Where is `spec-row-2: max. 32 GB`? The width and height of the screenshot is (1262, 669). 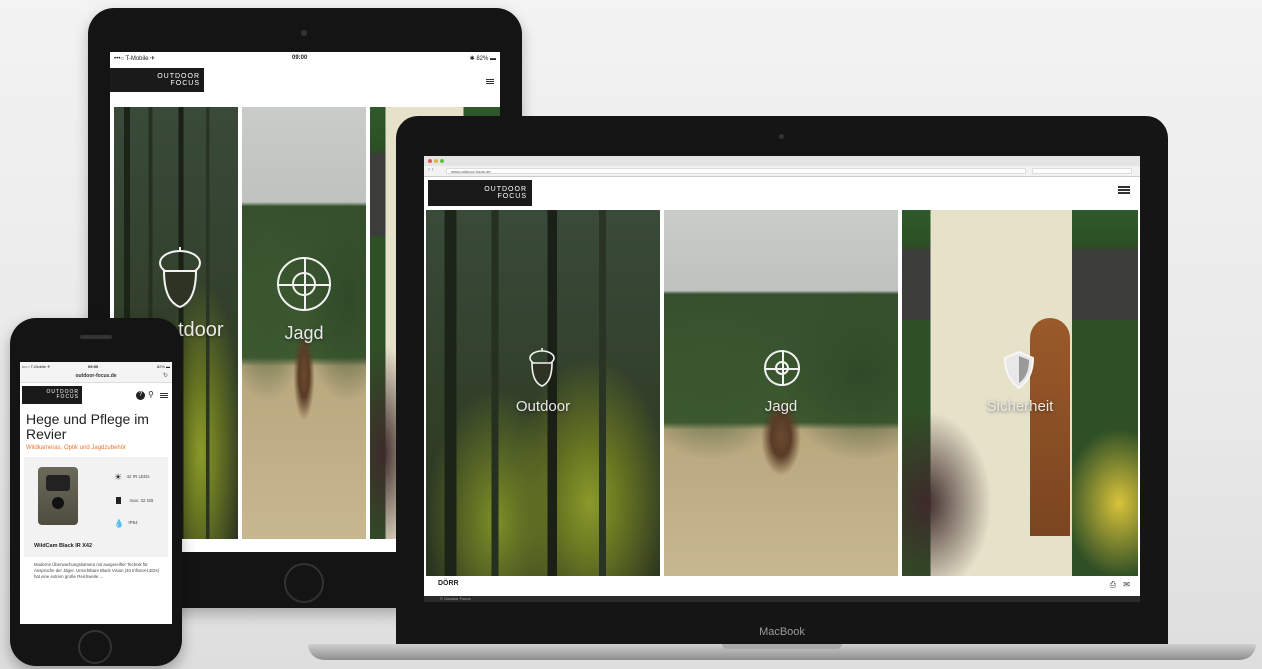 spec-row-2: max. 32 GB is located at coordinates (133, 500).